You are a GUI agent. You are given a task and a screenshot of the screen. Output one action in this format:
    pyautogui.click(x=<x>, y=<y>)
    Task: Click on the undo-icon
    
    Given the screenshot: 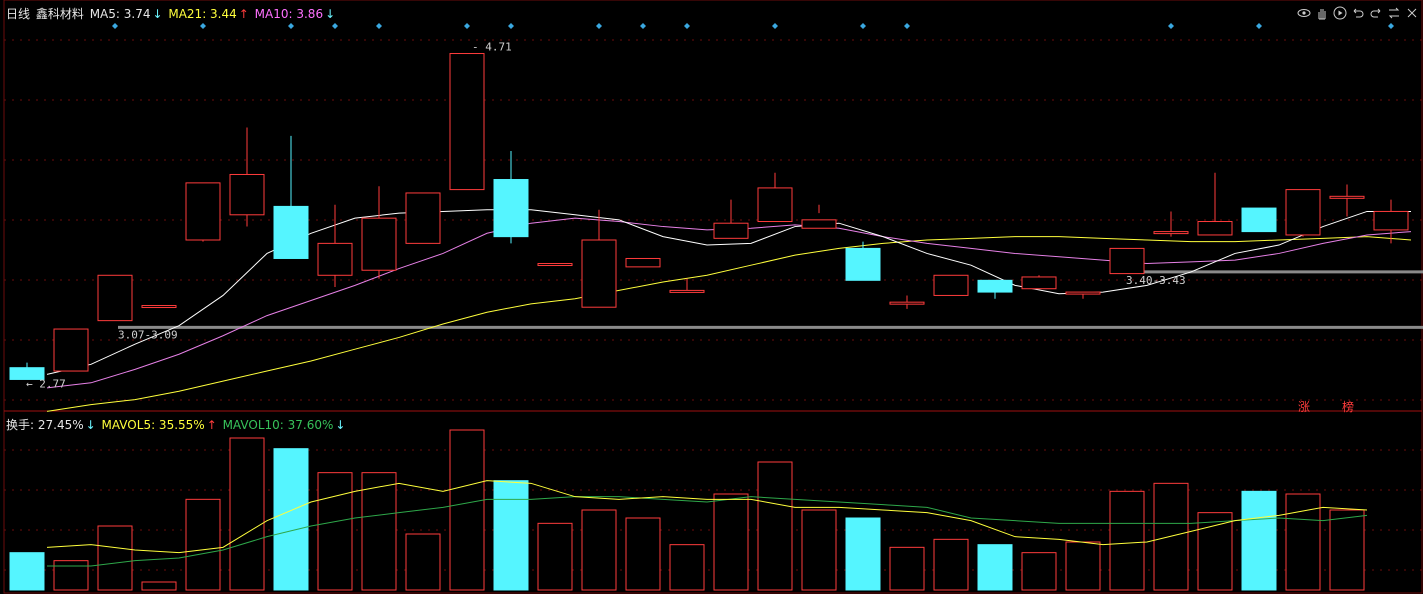 What is the action you would take?
    pyautogui.click(x=1357, y=12)
    